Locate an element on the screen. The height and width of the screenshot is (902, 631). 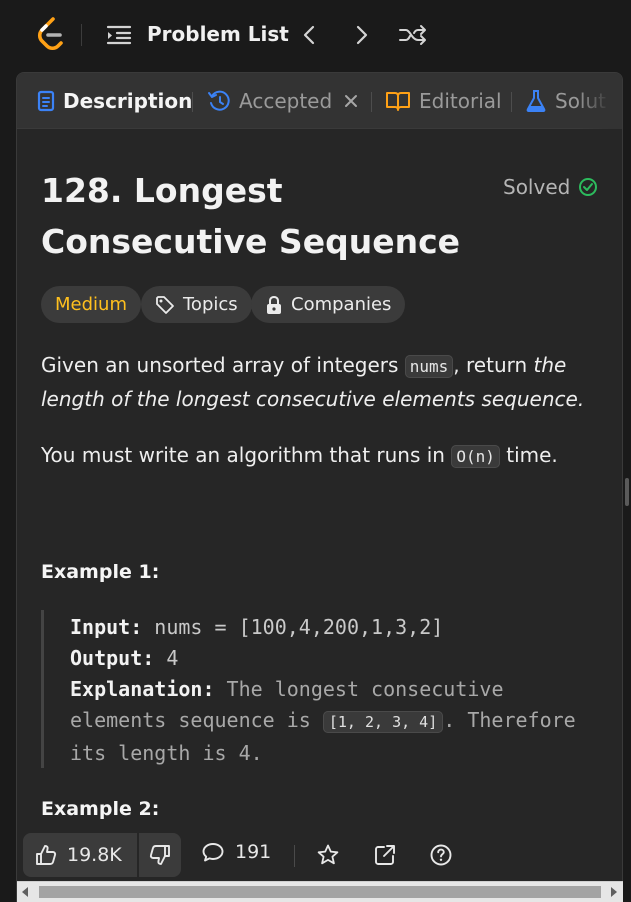
input-value: nums = [100,4,200,1,3,2] is located at coordinates (299, 627).